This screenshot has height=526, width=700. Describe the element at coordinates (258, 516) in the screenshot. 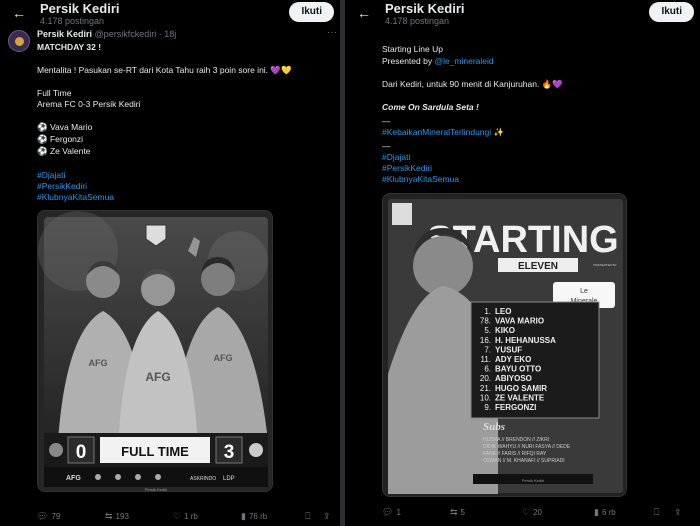

I see `views-count: 76 rb` at that location.